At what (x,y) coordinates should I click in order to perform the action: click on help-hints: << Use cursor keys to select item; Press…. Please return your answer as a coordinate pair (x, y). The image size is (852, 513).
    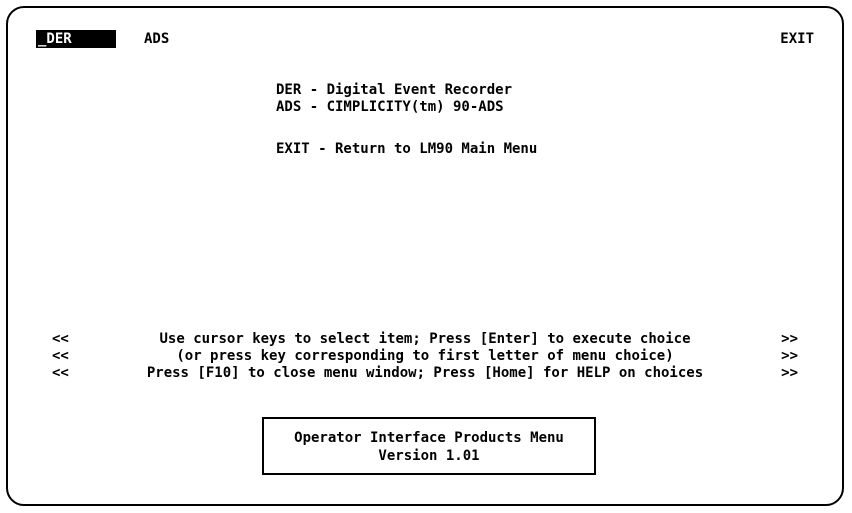
    Looking at the image, I should click on (425, 356).